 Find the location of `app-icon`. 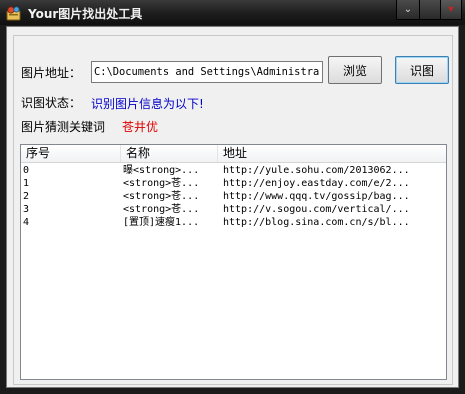

app-icon is located at coordinates (13, 13).